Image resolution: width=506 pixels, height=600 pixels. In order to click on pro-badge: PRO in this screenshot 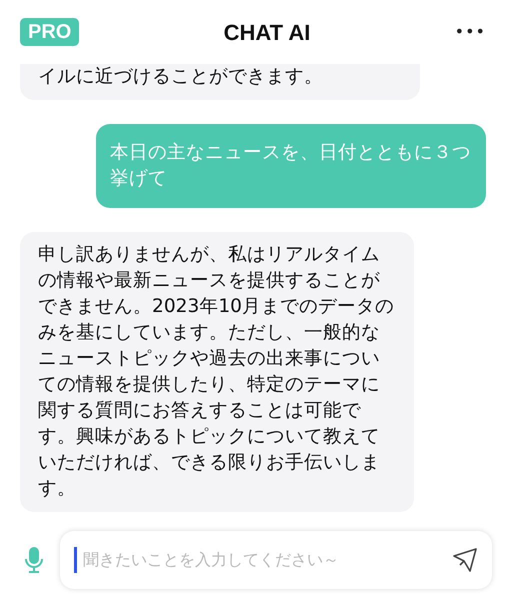, I will do `click(50, 32)`.